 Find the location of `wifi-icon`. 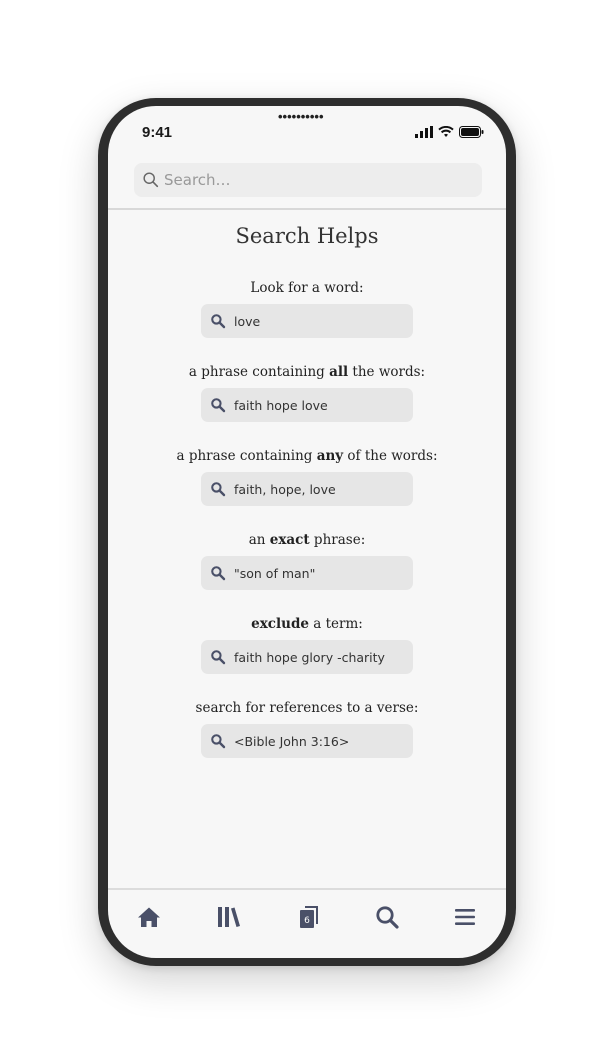

wifi-icon is located at coordinates (446, 131).